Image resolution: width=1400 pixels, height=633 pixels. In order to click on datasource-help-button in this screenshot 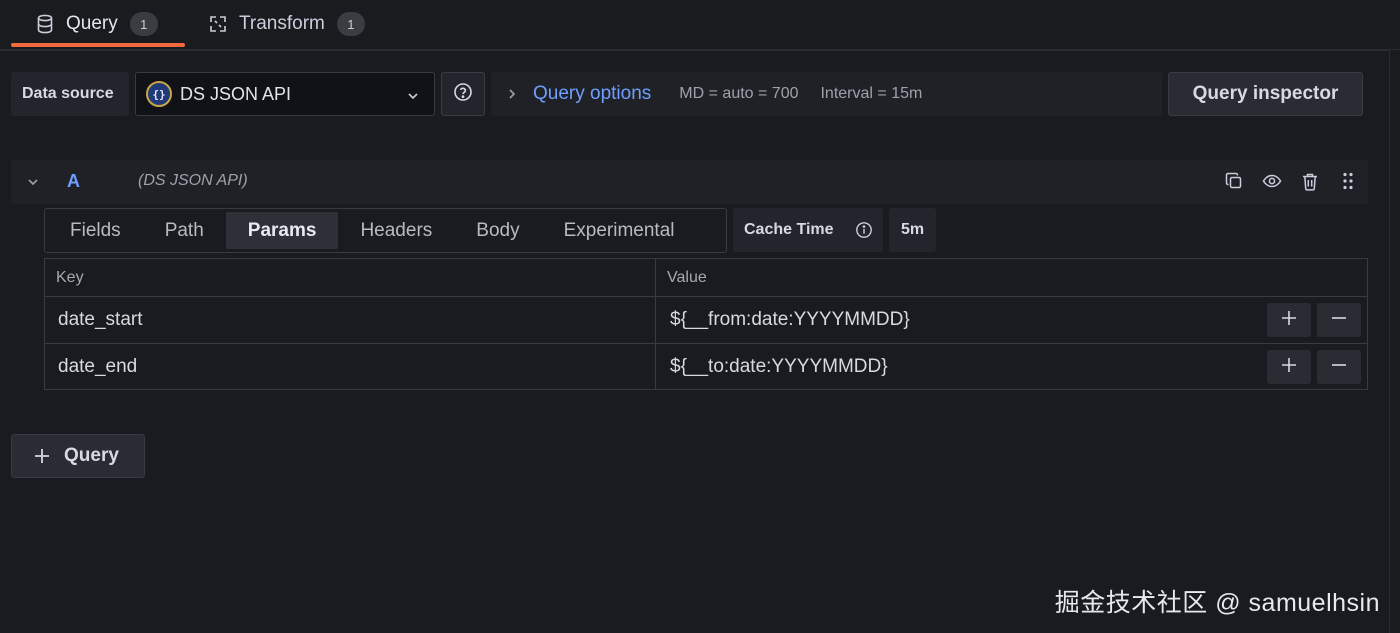, I will do `click(463, 94)`.